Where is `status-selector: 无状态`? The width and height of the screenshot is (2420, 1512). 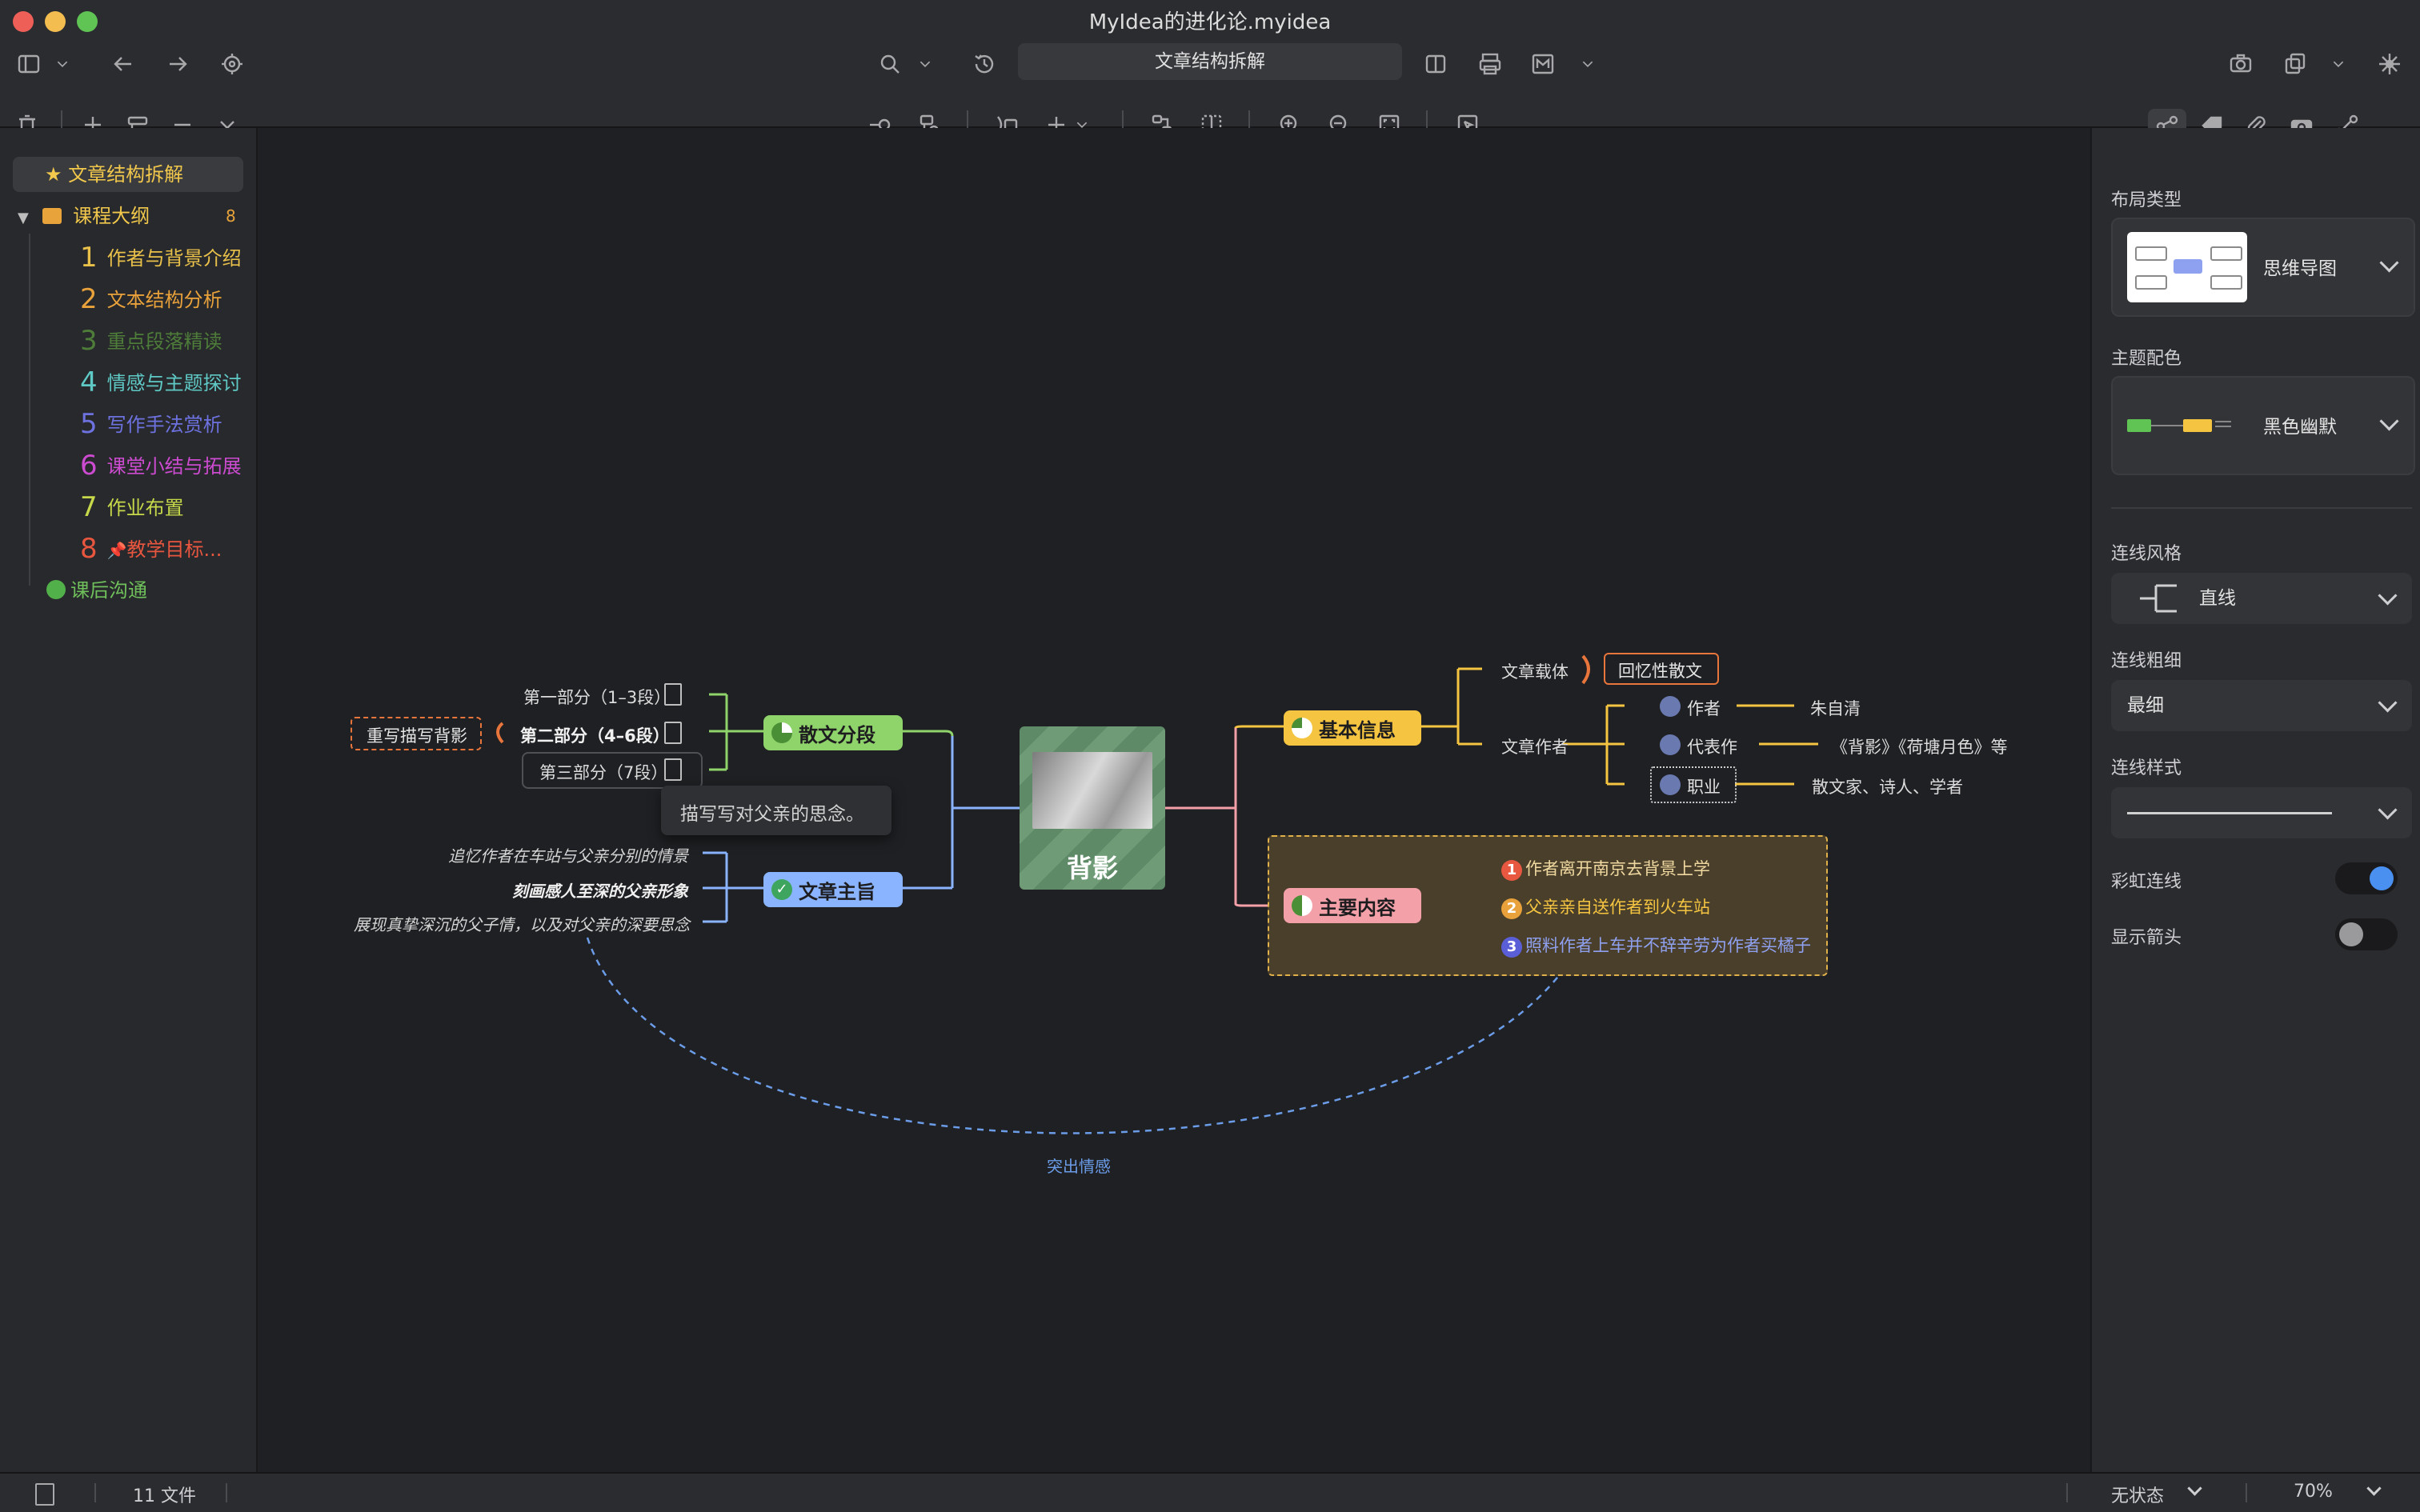
status-selector: 无状态 is located at coordinates (2137, 1494).